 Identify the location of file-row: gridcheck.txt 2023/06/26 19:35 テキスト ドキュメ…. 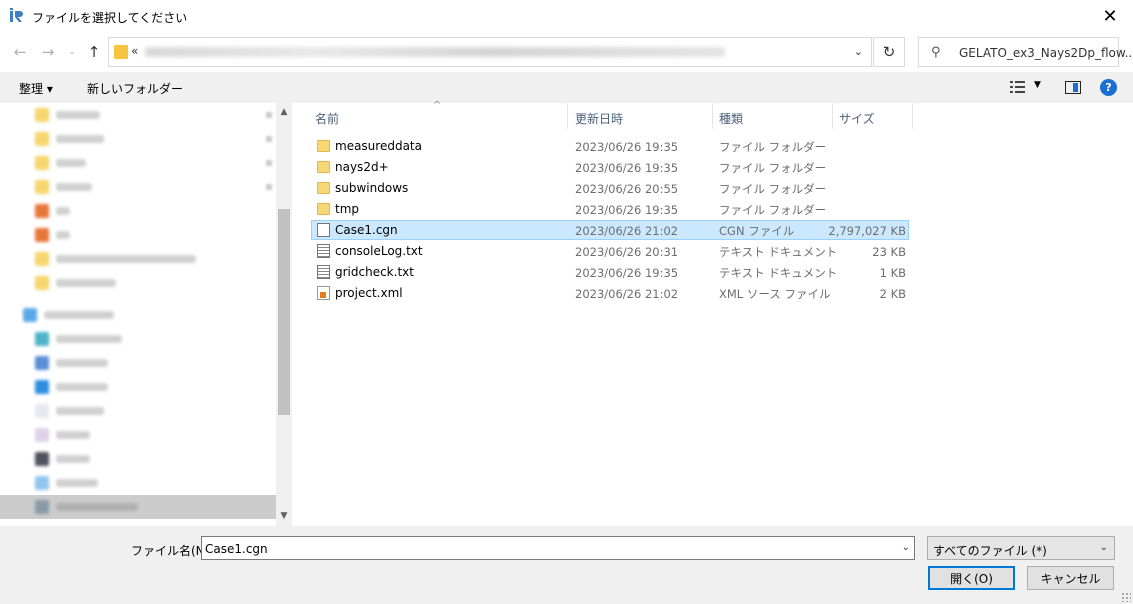
(610, 272).